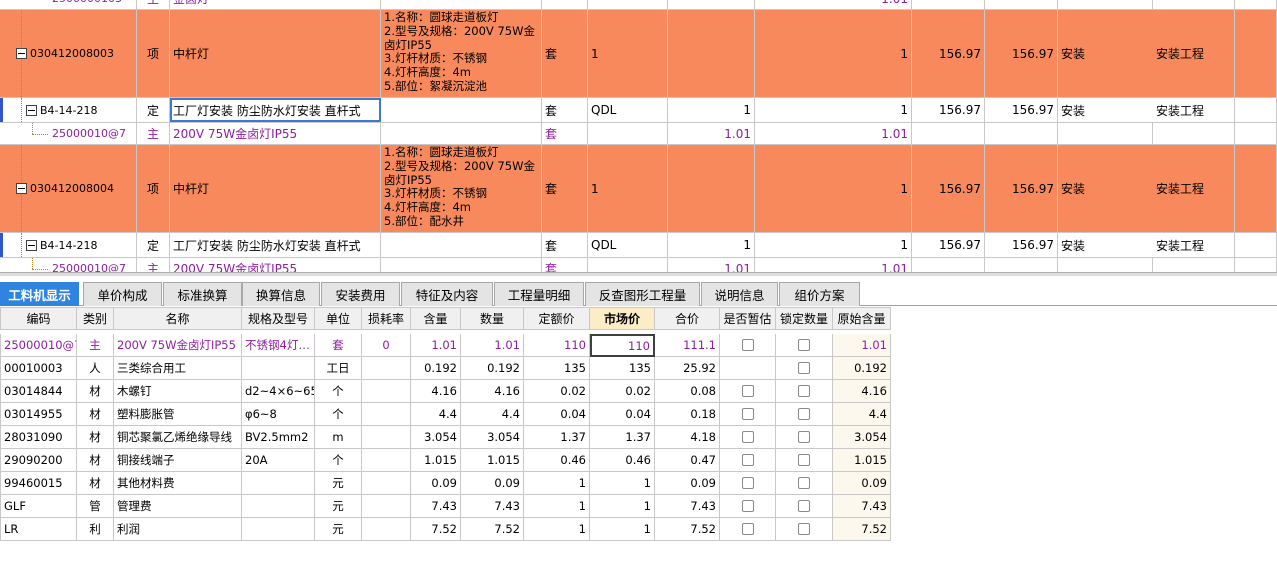 The width and height of the screenshot is (1277, 586). I want to click on cell-type: 定, so click(153, 110).